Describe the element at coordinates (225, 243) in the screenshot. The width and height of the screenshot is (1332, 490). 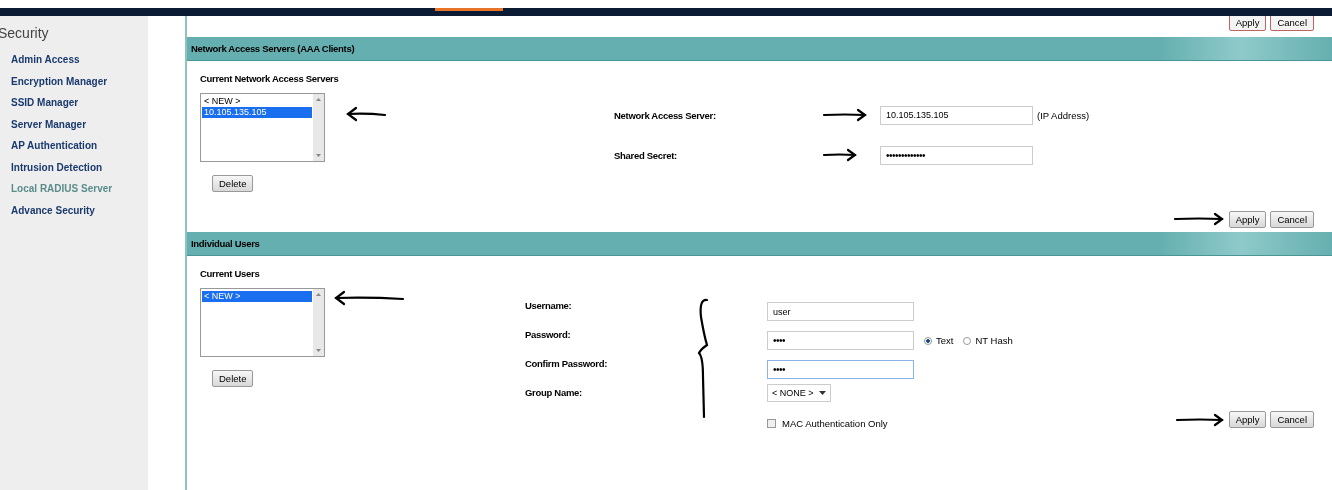
I see `section-title: Individual Users` at that location.